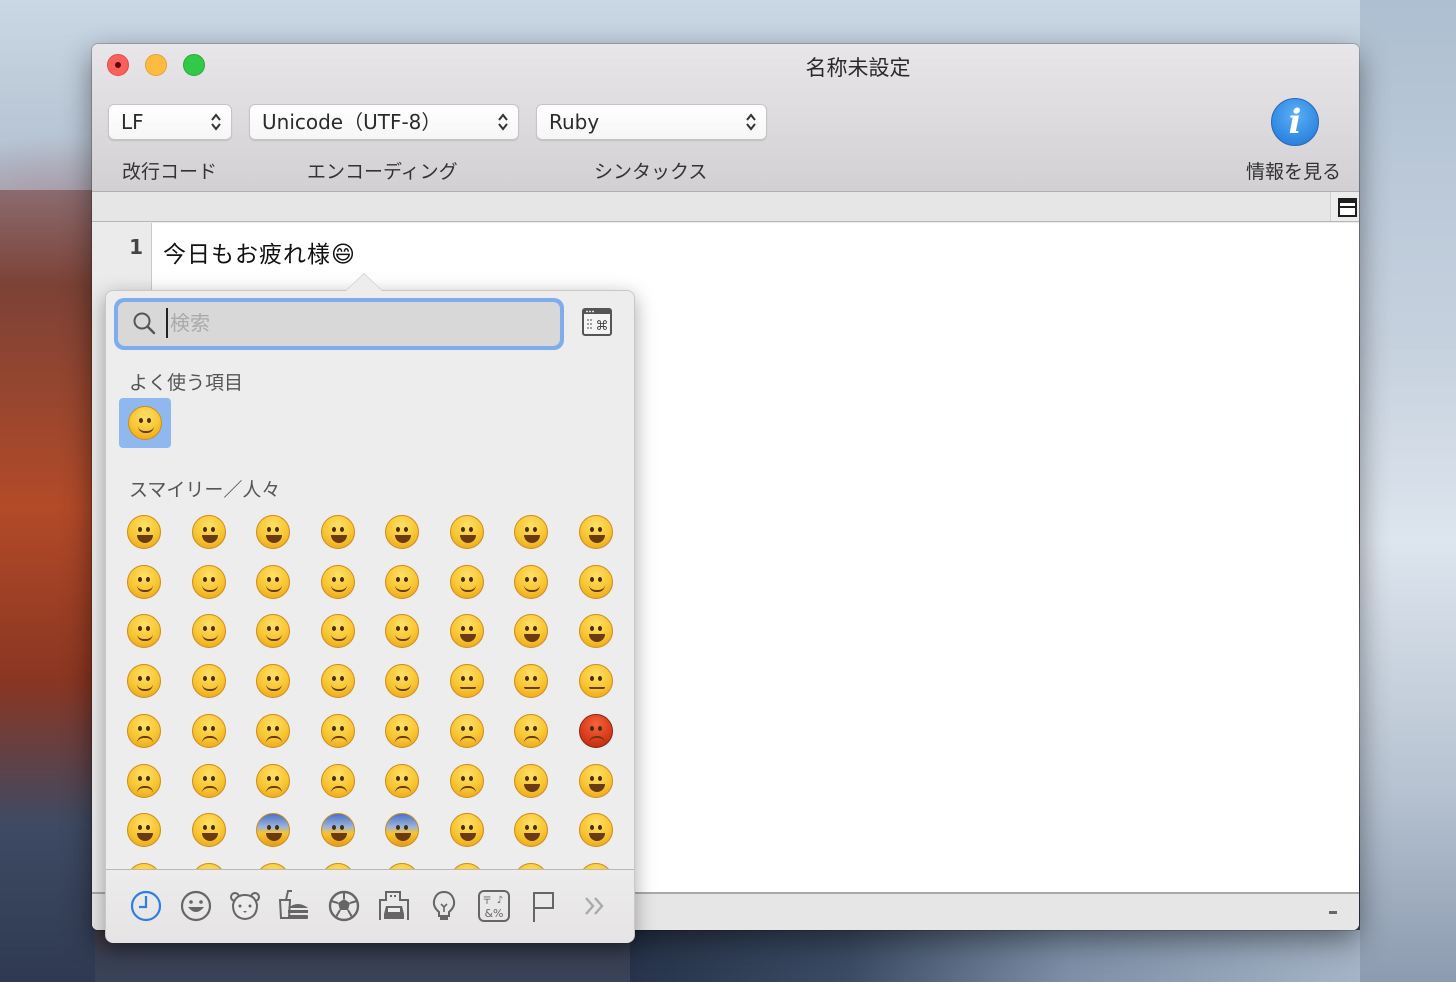  I want to click on text-line: 今日もお疲れ様😄, so click(259, 252).